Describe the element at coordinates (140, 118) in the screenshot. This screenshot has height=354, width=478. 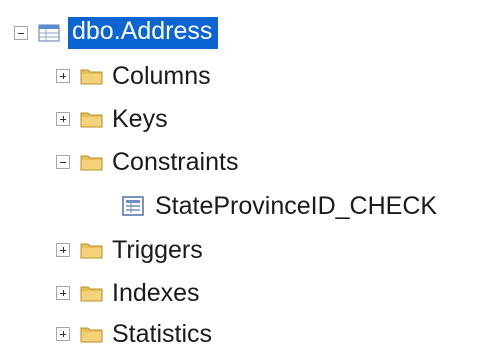
I see `node-label: Keys` at that location.